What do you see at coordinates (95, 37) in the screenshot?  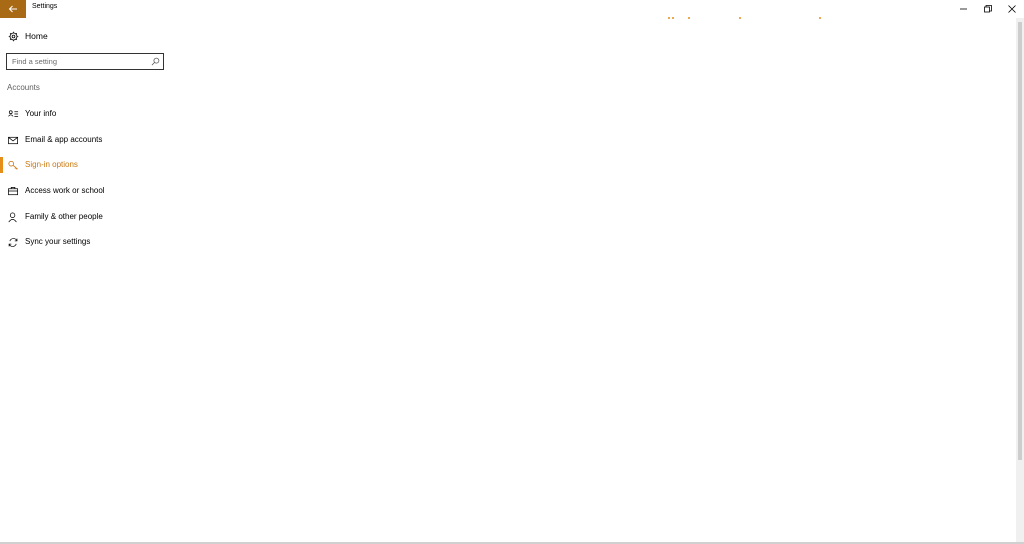 I see `nav-home: Home` at bounding box center [95, 37].